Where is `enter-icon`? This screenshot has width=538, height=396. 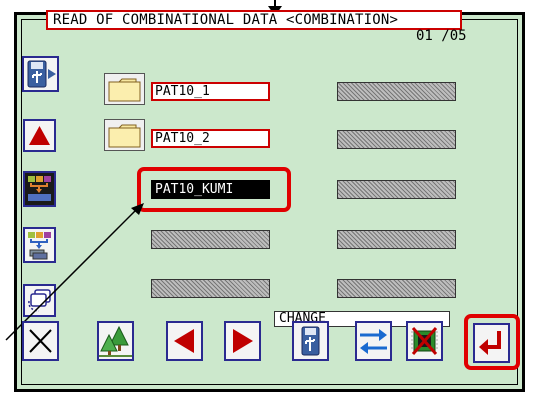 enter-icon is located at coordinates (490, 343).